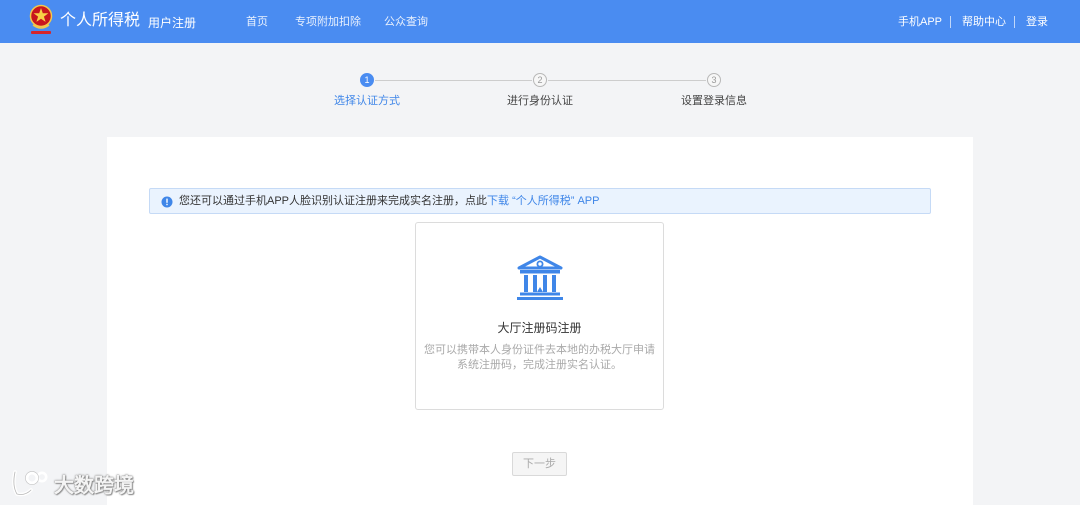 Image resolution: width=1080 pixels, height=505 pixels. Describe the element at coordinates (257, 22) in the screenshot. I see `nav-home: 首页` at that location.